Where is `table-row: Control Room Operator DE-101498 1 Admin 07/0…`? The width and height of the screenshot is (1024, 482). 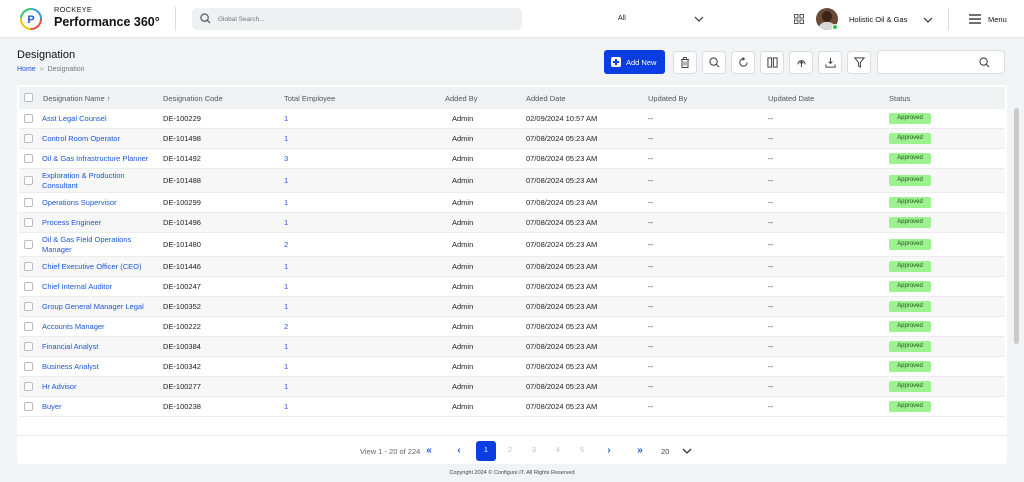
table-row: Control Room Operator DE-101498 1 Admin 07/0… is located at coordinates (512, 139).